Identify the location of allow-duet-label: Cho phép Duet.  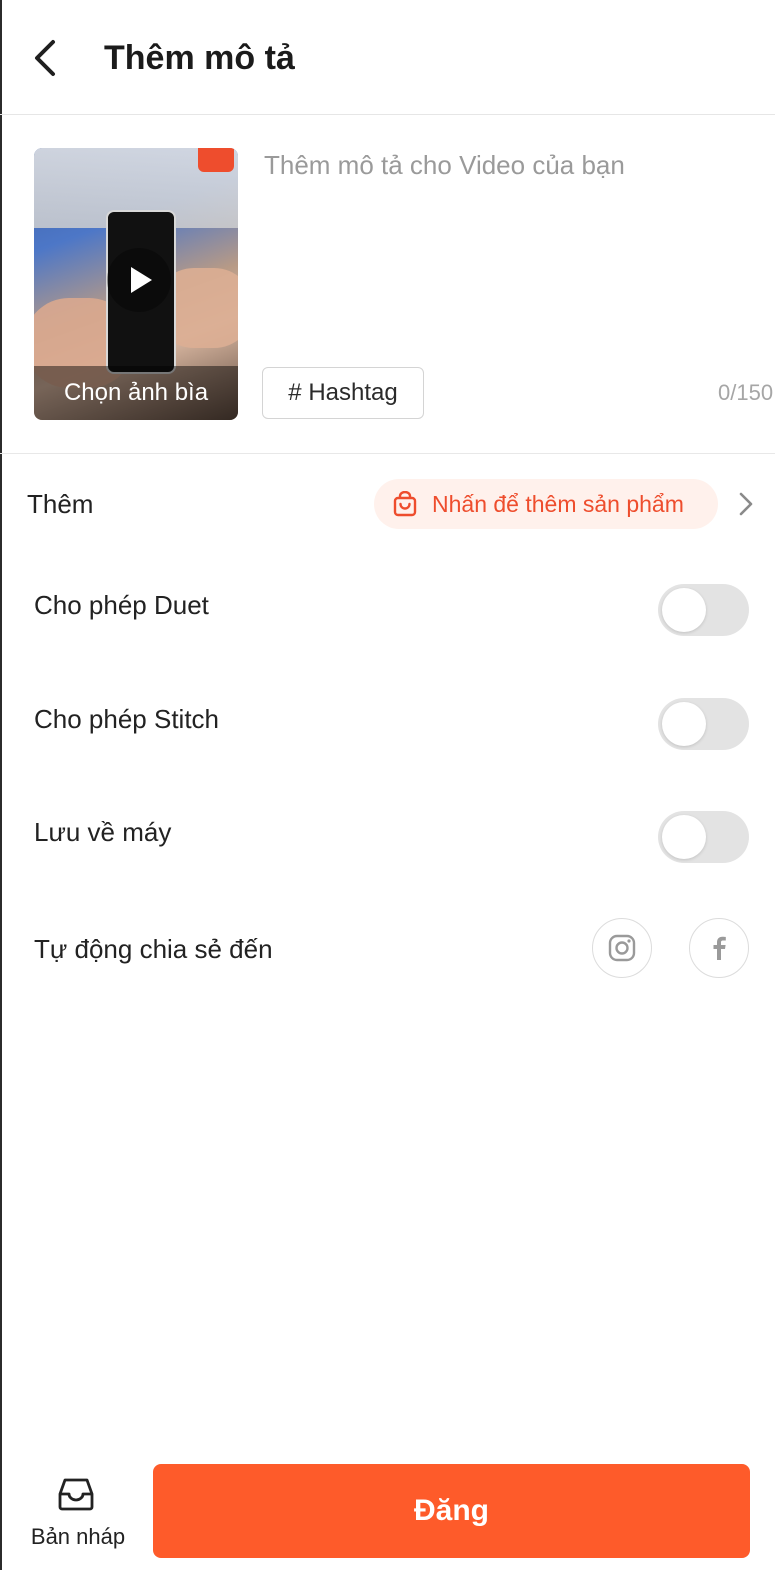
(121, 605).